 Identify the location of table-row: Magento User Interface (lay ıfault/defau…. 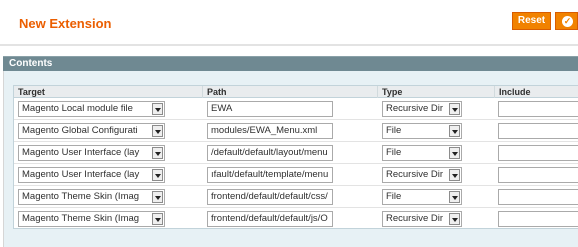
(296, 175).